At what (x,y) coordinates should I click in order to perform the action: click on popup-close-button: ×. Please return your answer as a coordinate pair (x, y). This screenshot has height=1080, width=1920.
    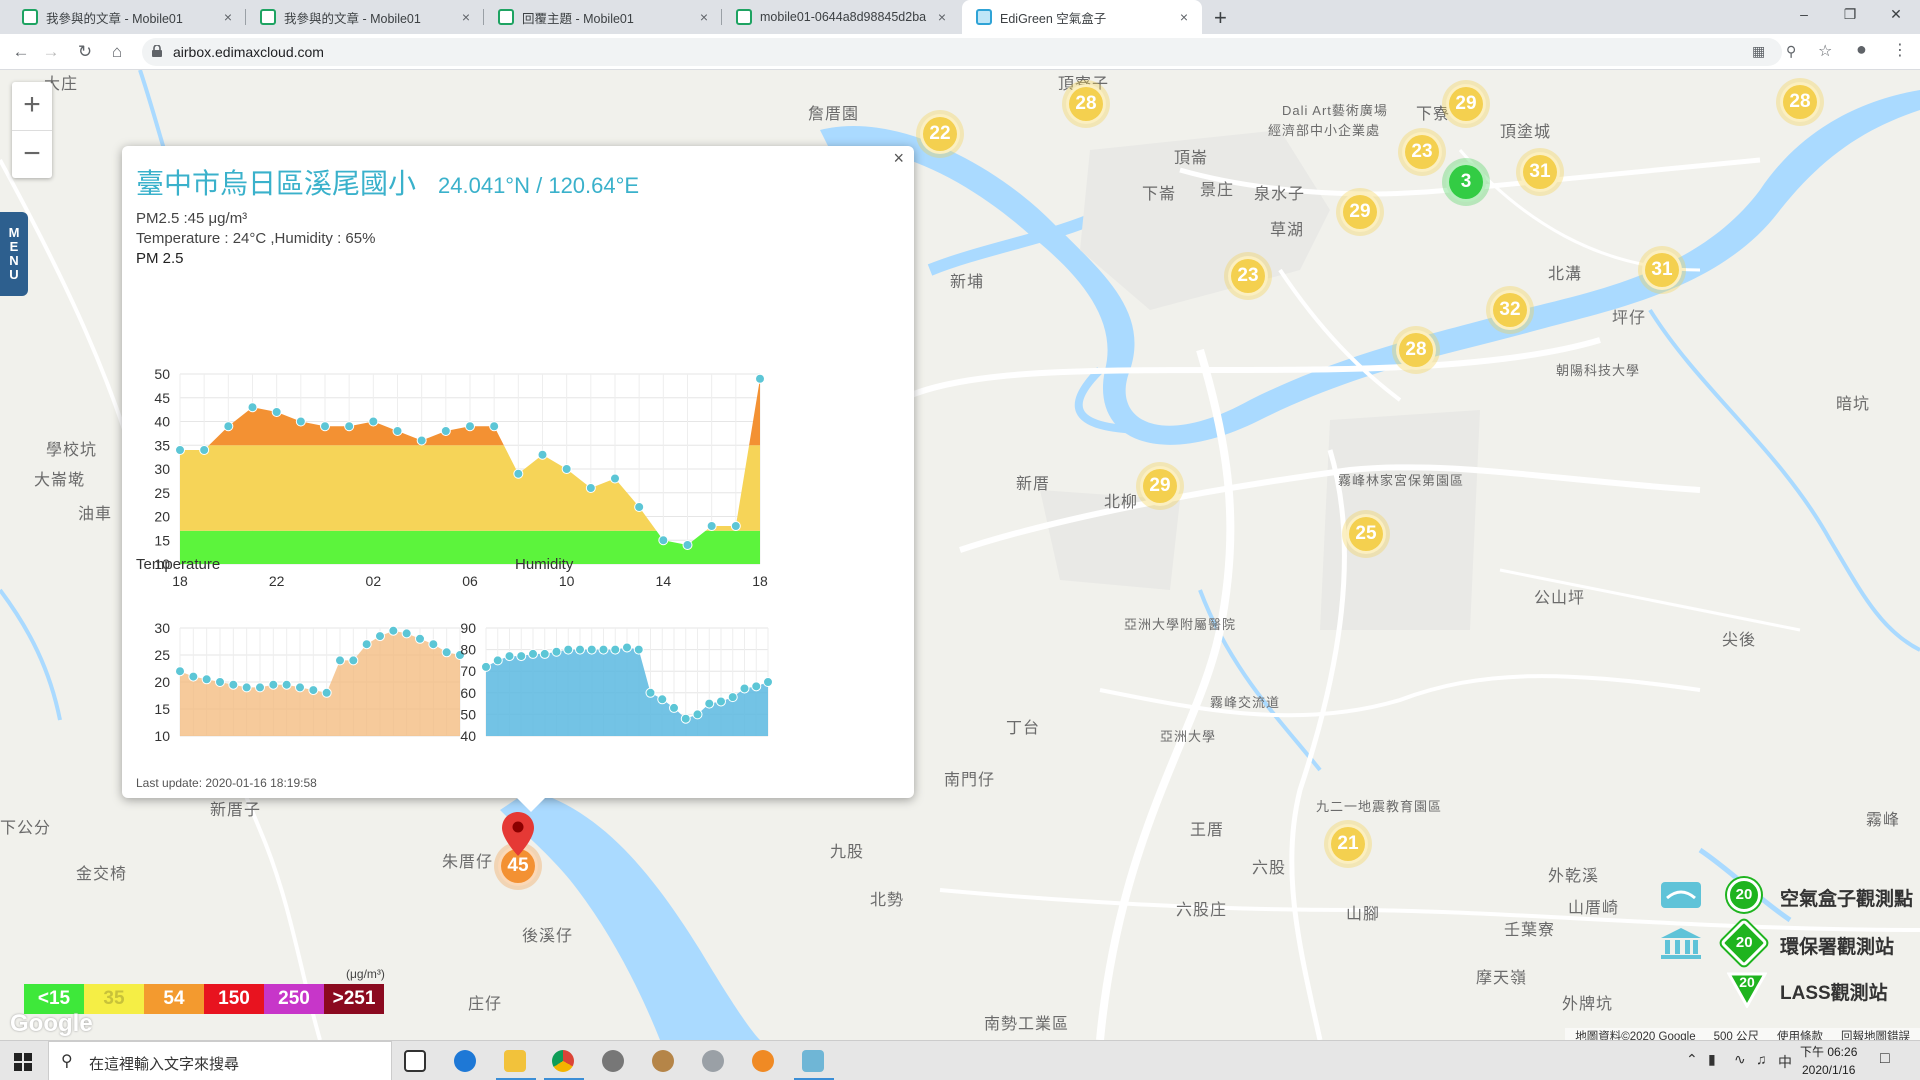
    Looking at the image, I should click on (898, 158).